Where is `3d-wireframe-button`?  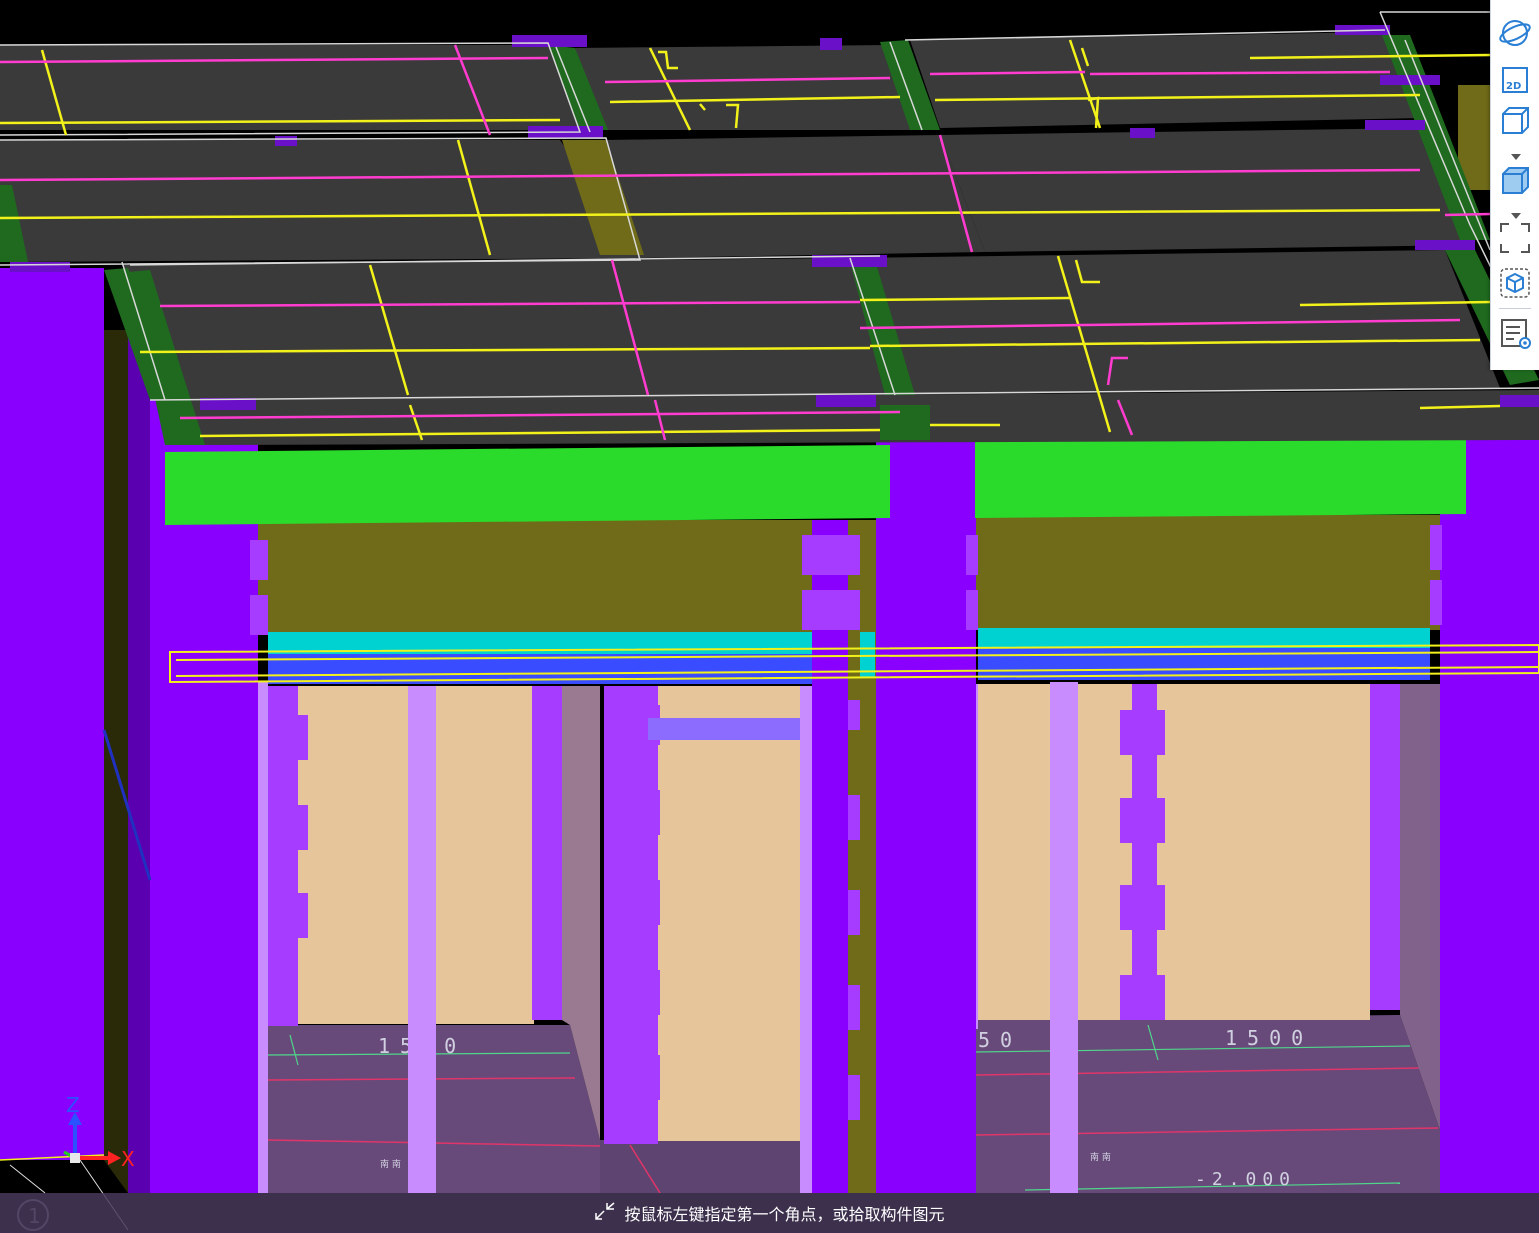 3d-wireframe-button is located at coordinates (1515, 120).